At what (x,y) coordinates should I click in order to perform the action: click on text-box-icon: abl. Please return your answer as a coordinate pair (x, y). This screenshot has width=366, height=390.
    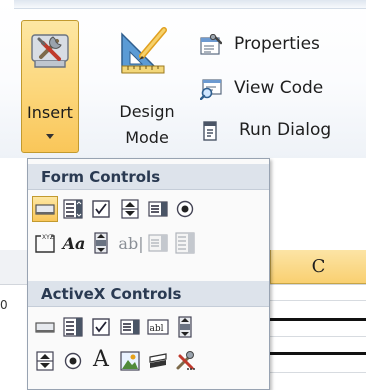
    Looking at the image, I should click on (158, 327).